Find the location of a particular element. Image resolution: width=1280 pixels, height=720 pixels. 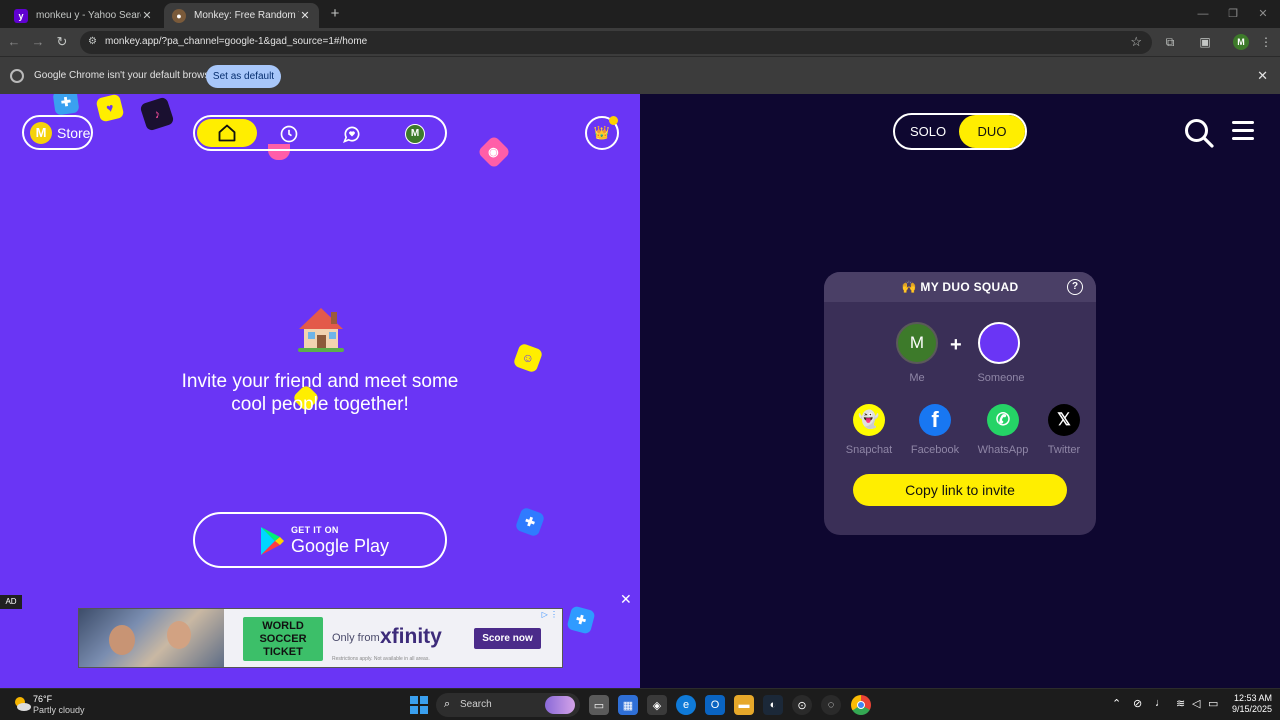

share-label: Facebook is located at coordinates (935, 450).